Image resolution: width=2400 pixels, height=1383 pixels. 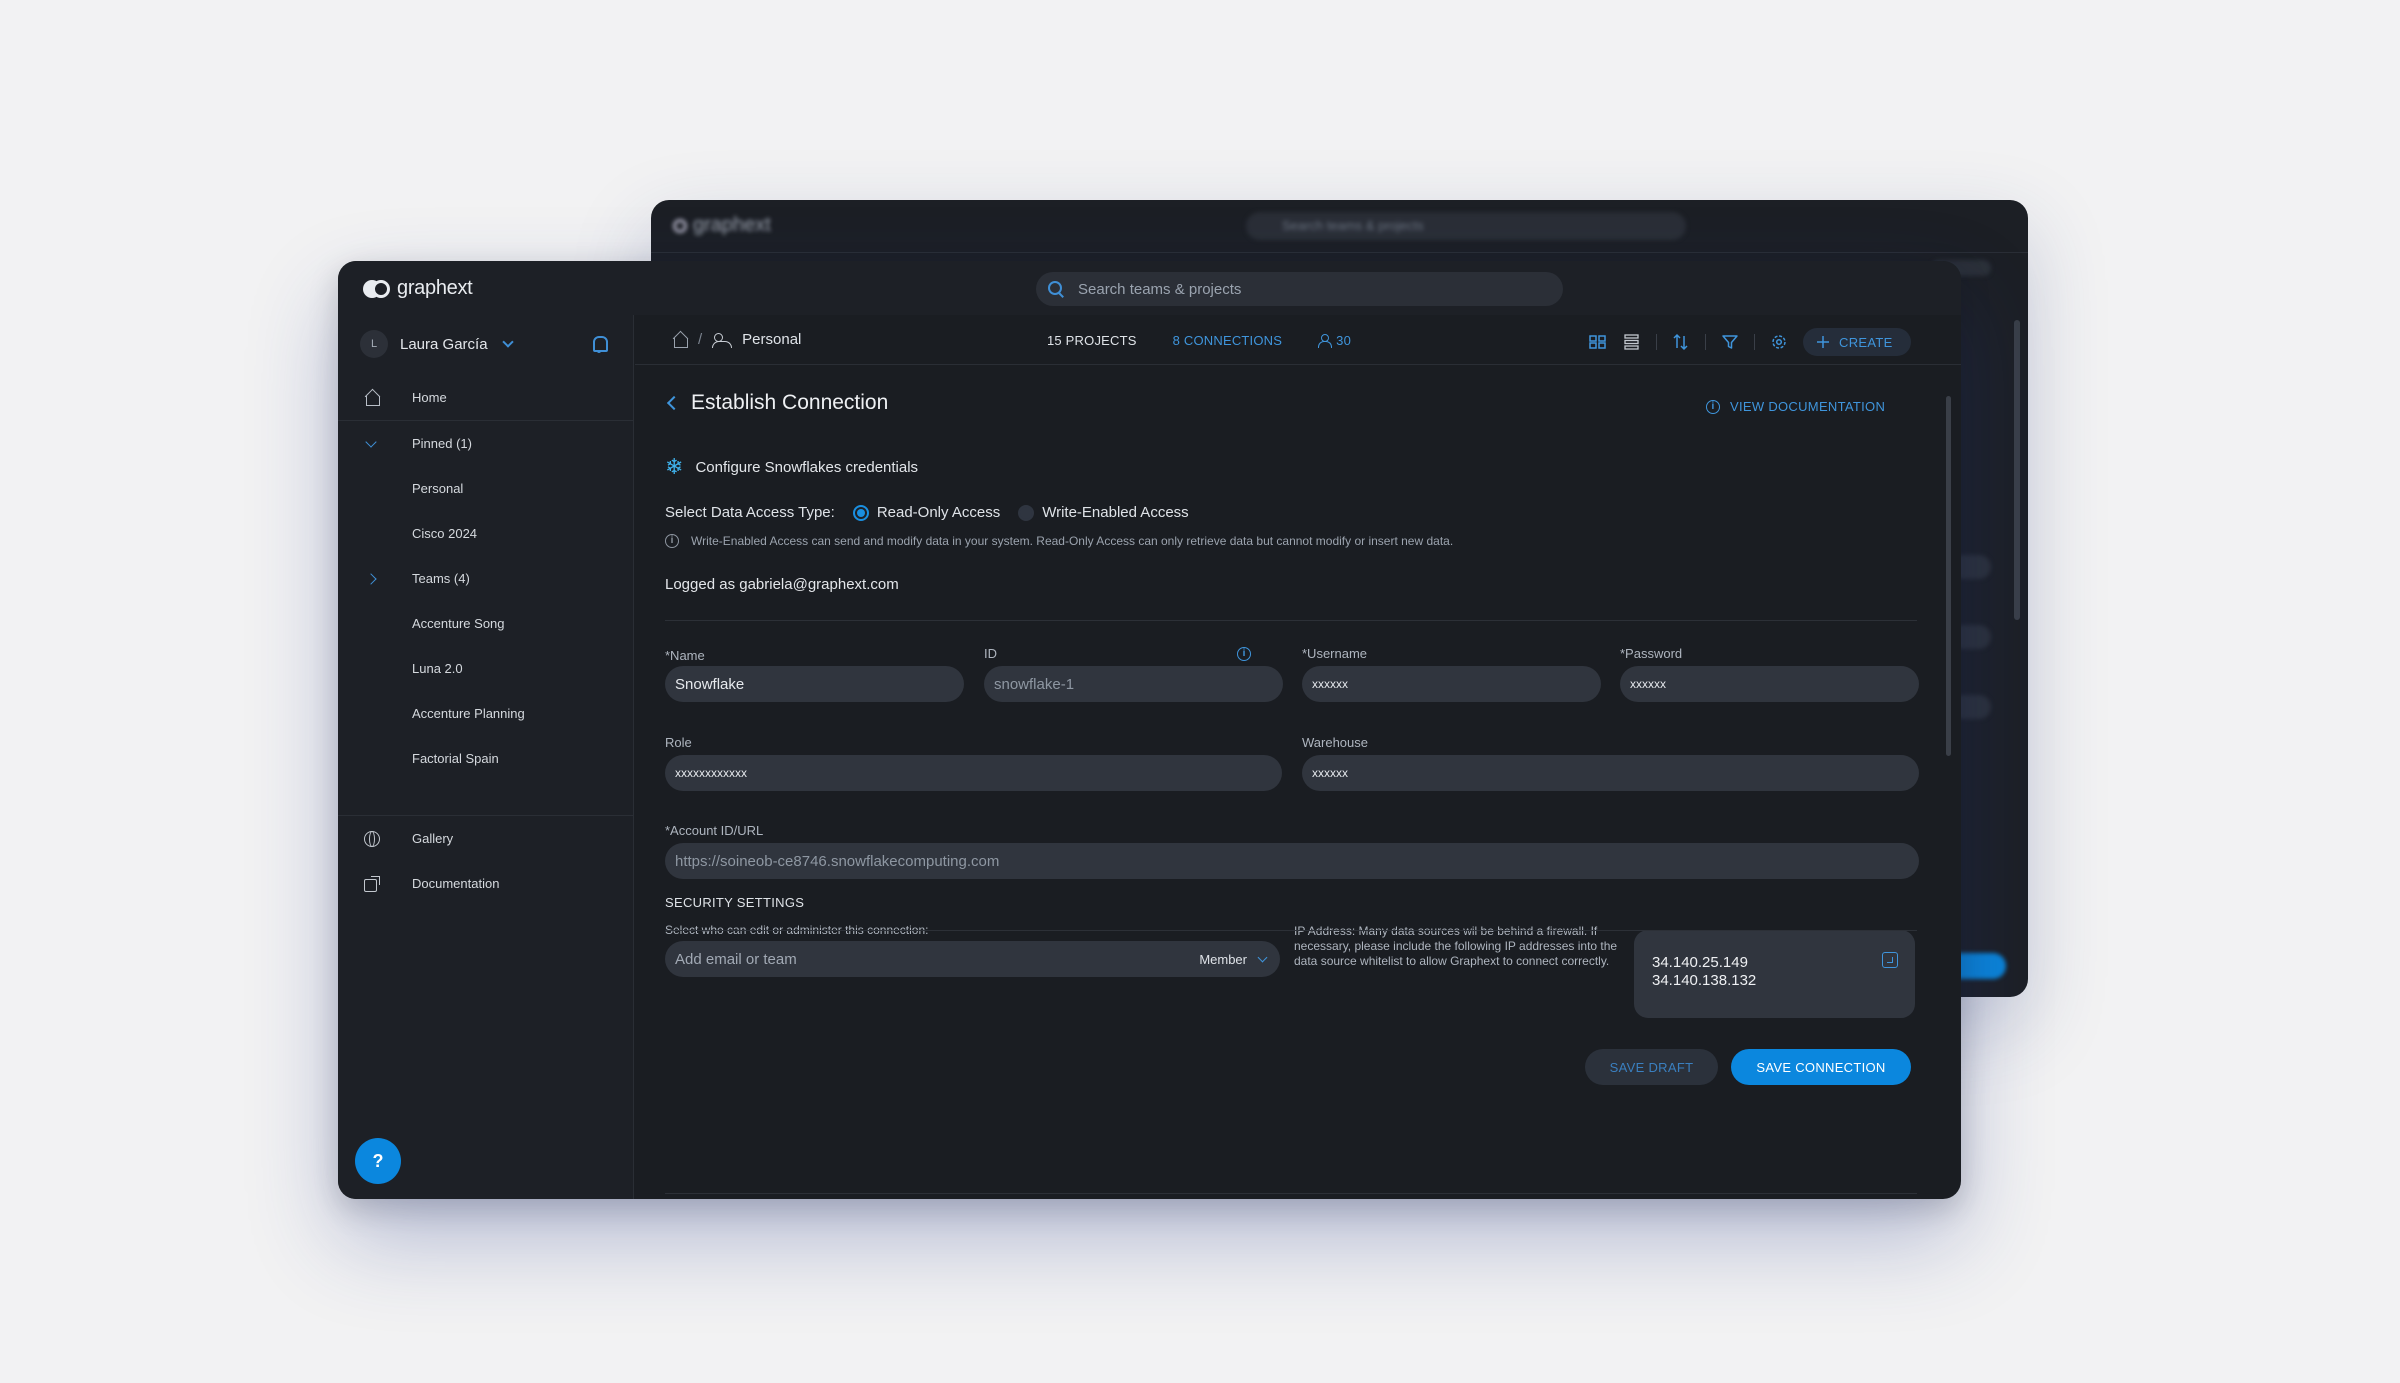 What do you see at coordinates (1948, 576) in the screenshot?
I see `scrollbar` at bounding box center [1948, 576].